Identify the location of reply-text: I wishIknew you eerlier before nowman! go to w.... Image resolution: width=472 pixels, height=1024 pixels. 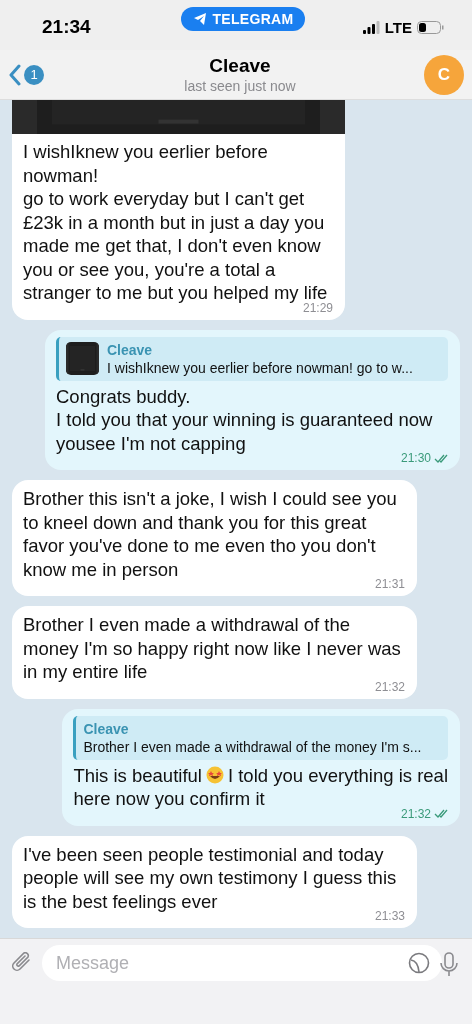
(260, 367).